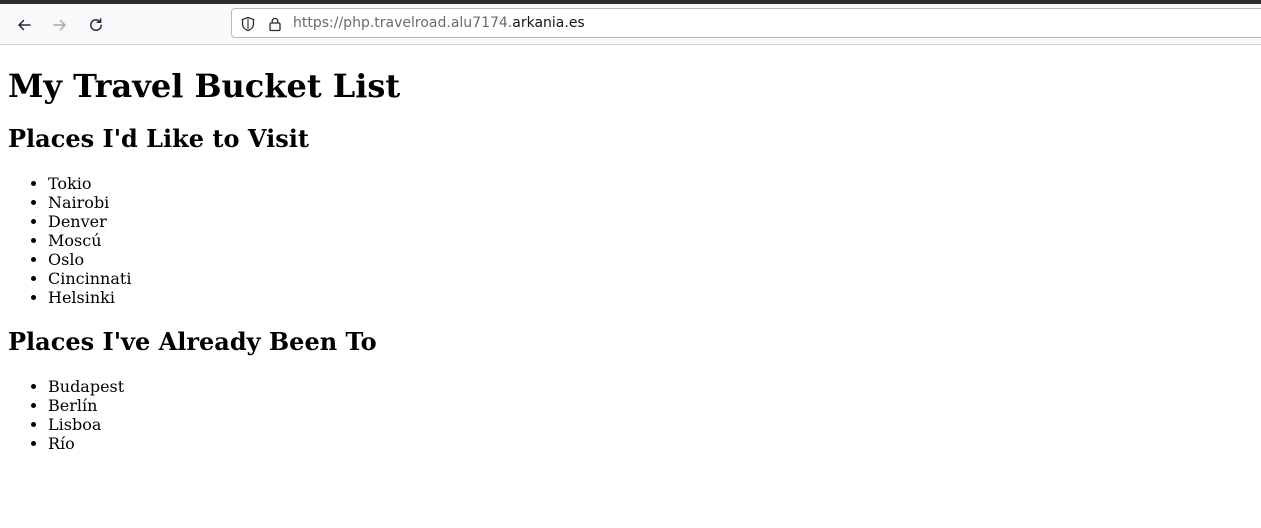  What do you see at coordinates (650, 221) in the screenshot?
I see `list-item: Denver` at bounding box center [650, 221].